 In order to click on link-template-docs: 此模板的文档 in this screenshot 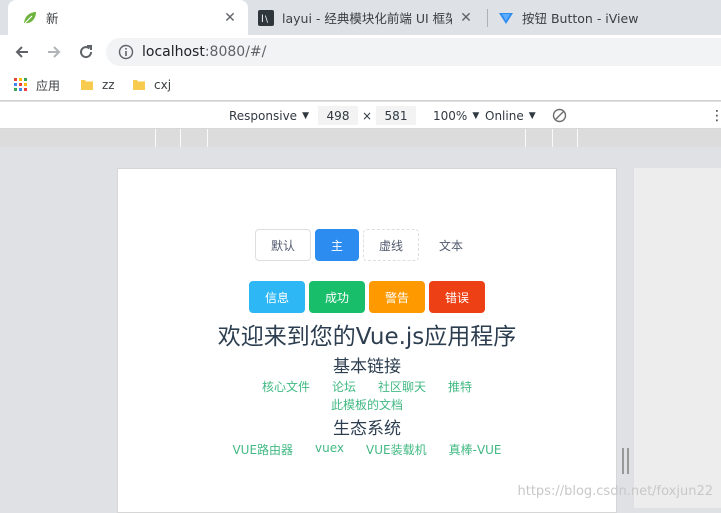, I will do `click(367, 404)`.